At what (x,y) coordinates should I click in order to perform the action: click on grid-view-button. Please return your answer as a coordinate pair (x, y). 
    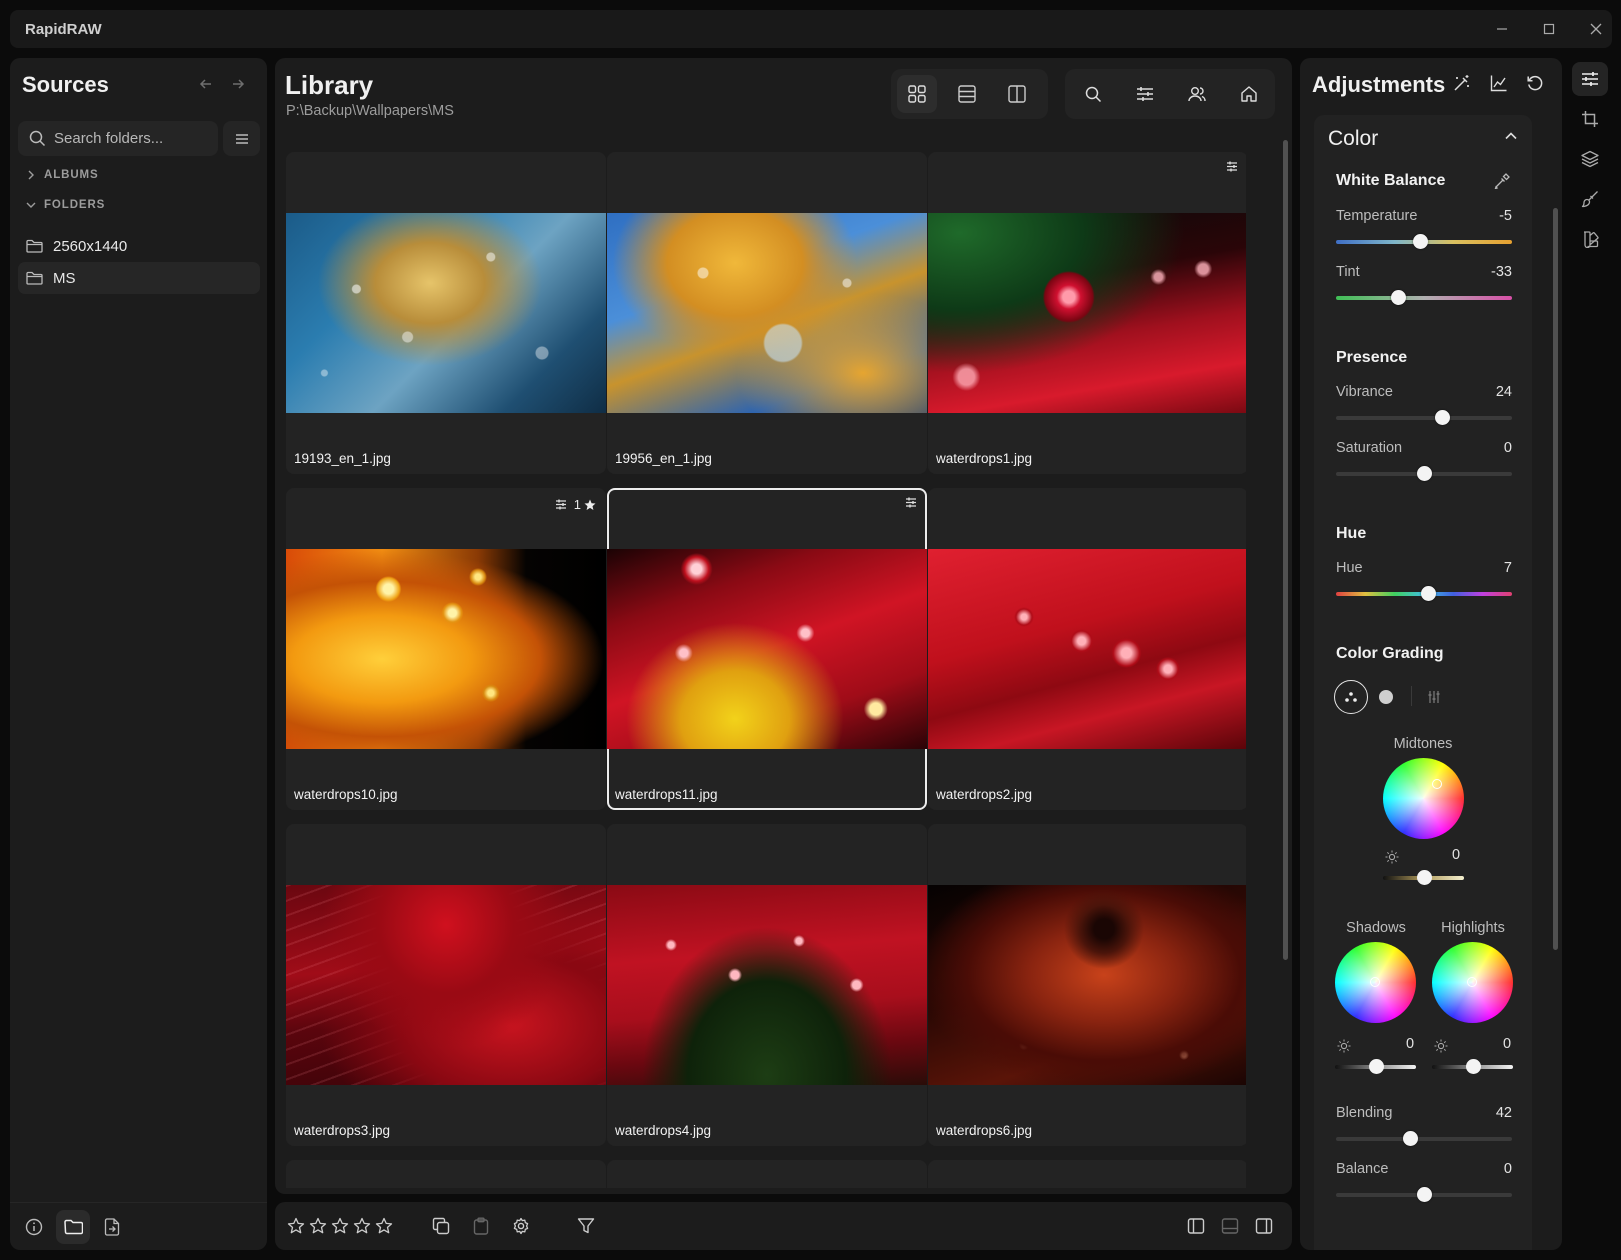
    Looking at the image, I should click on (917, 94).